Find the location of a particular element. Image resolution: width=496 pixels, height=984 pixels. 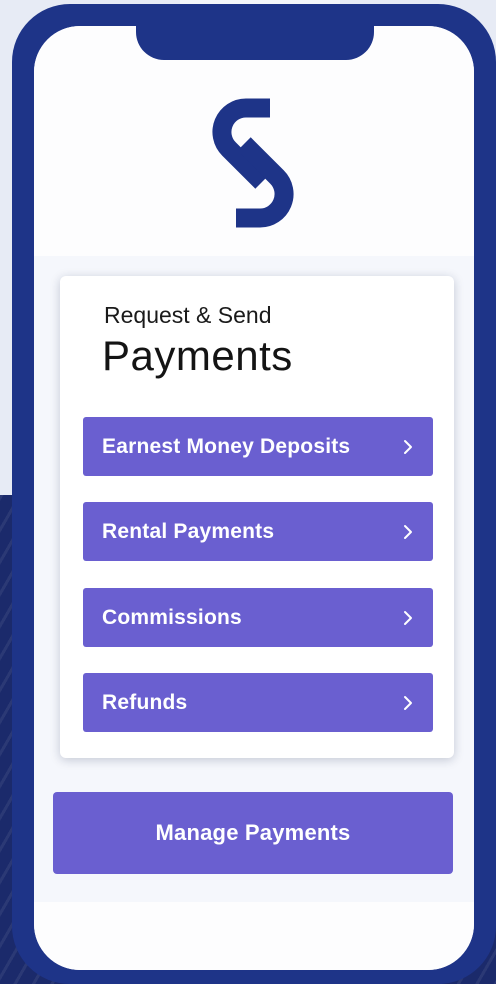

rental-payments-button: Rental Payments is located at coordinates (258, 531).